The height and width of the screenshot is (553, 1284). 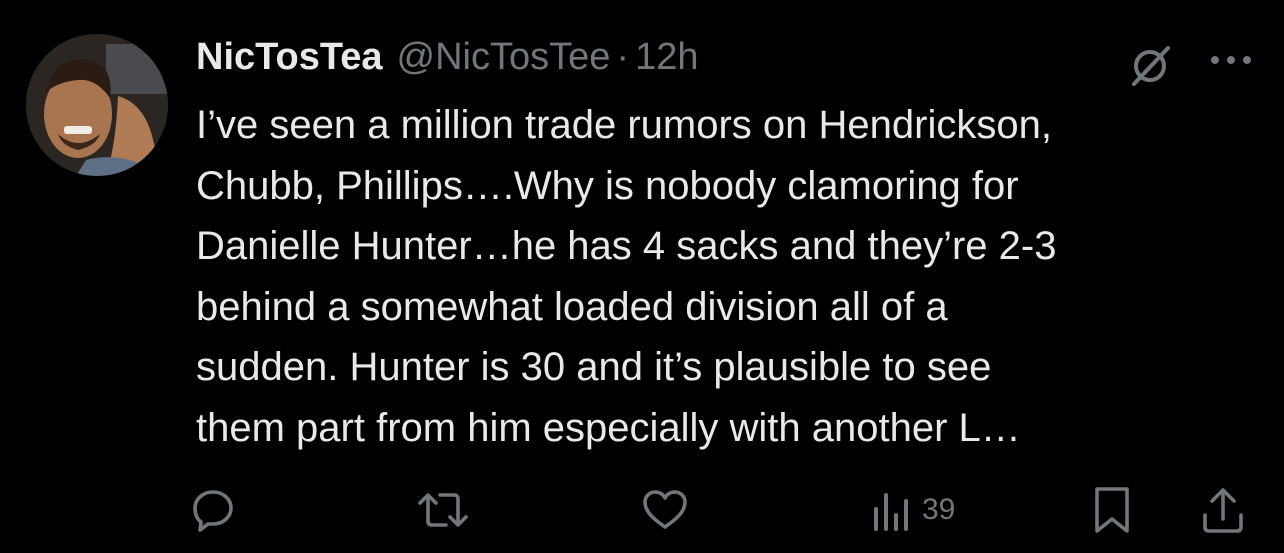 I want to click on share-button, so click(x=1223, y=510).